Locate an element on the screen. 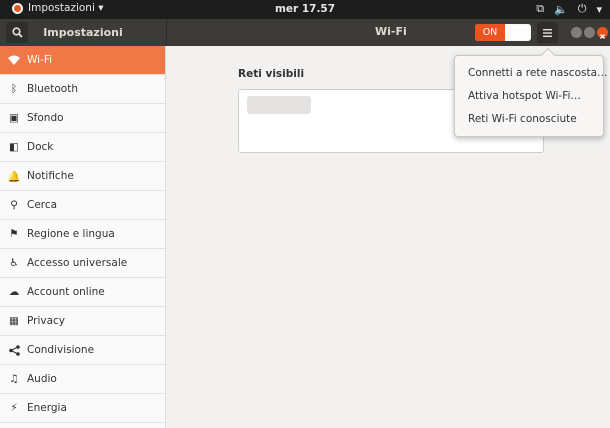 This screenshot has height=428, width=610. sidebar-item-label: Sfondo is located at coordinates (45, 118).